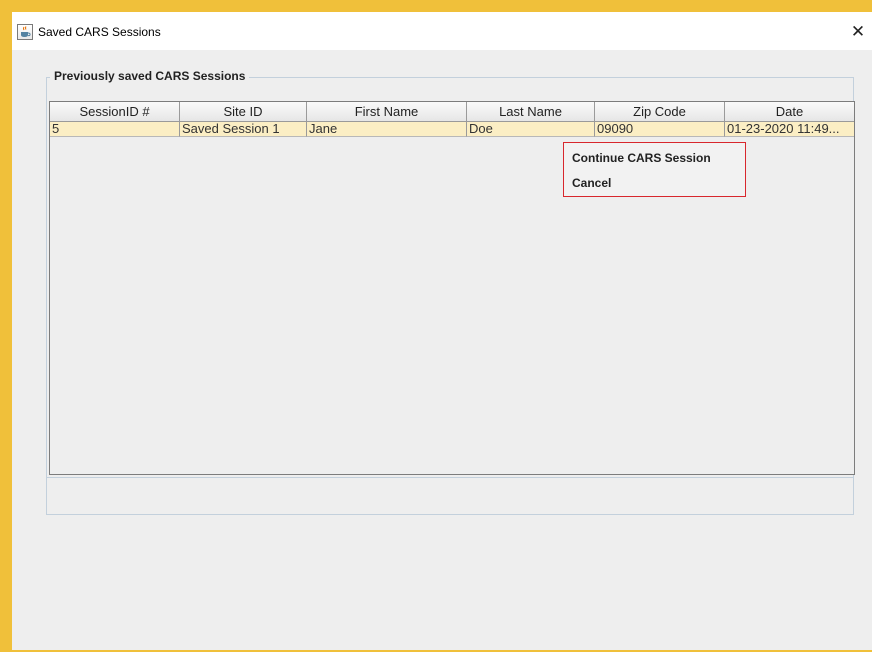  Describe the element at coordinates (531, 129) in the screenshot. I see `cell-last-name: Doe` at that location.